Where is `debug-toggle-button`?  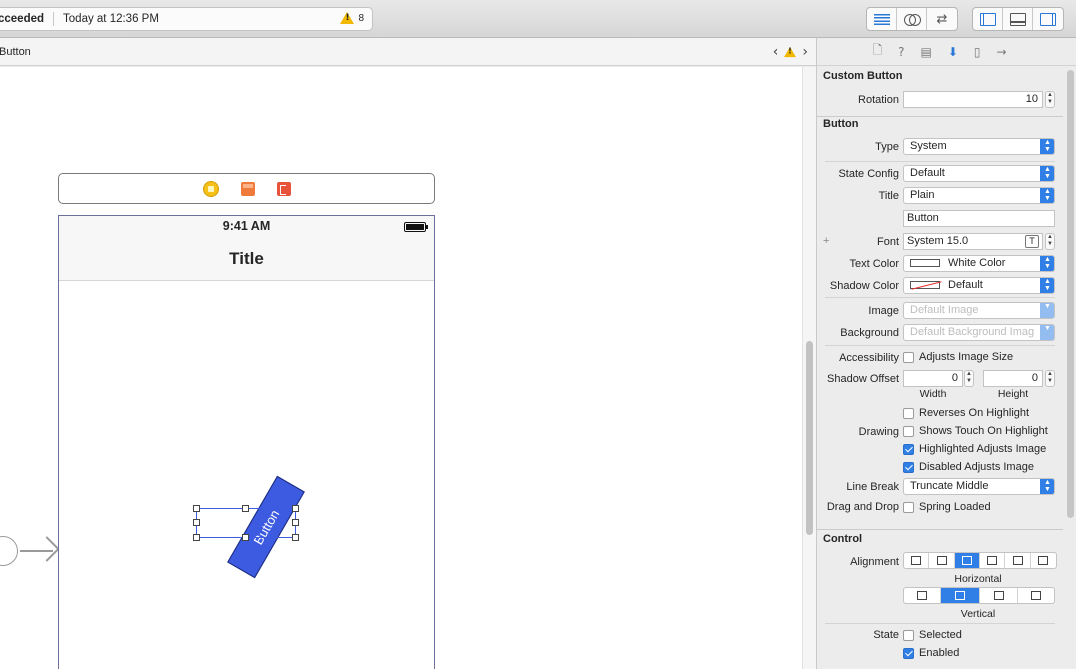
debug-toggle-button is located at coordinates (1018, 19).